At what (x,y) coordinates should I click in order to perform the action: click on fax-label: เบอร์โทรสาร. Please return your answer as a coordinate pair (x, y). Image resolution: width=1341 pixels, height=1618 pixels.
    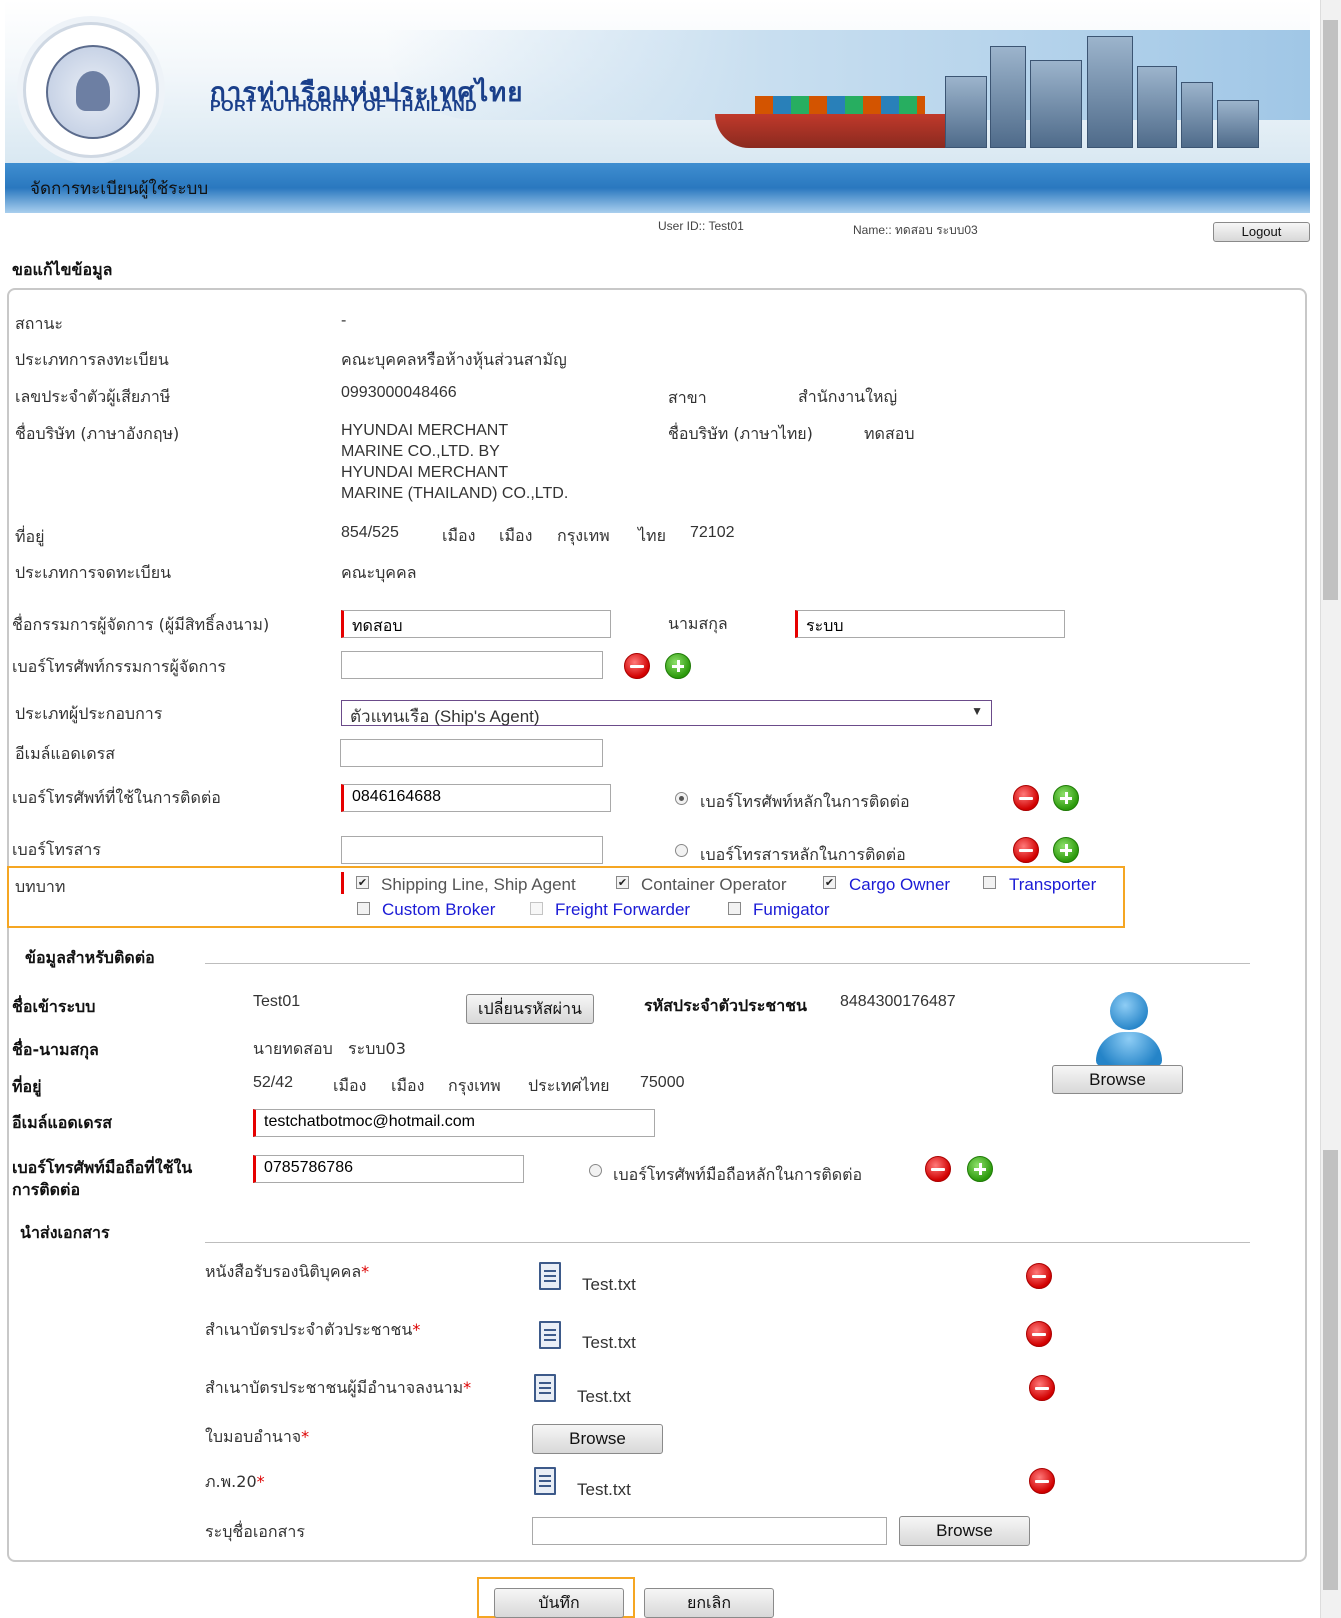
    Looking at the image, I should click on (56, 849).